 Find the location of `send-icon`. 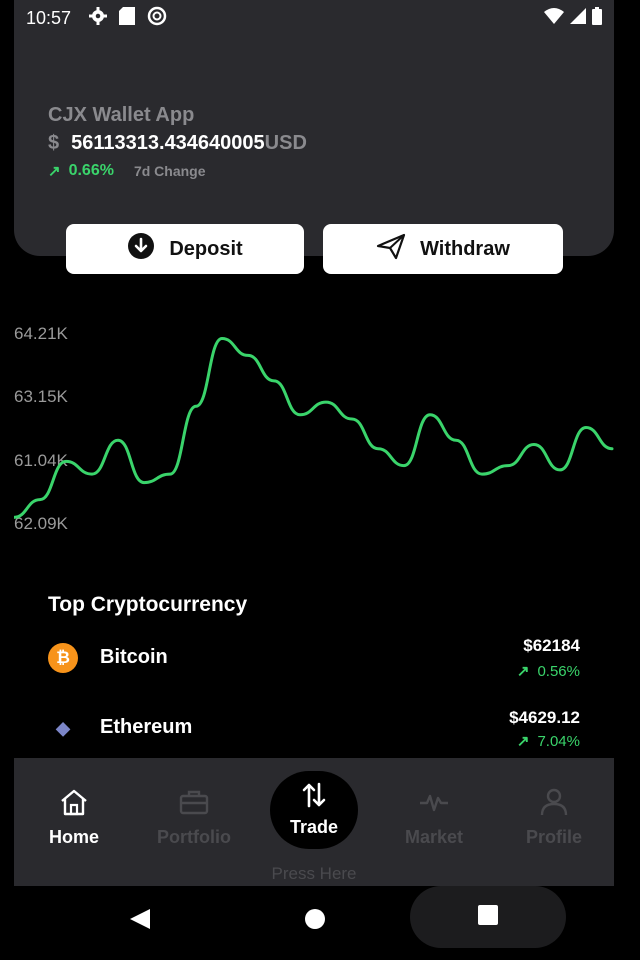

send-icon is located at coordinates (391, 249).